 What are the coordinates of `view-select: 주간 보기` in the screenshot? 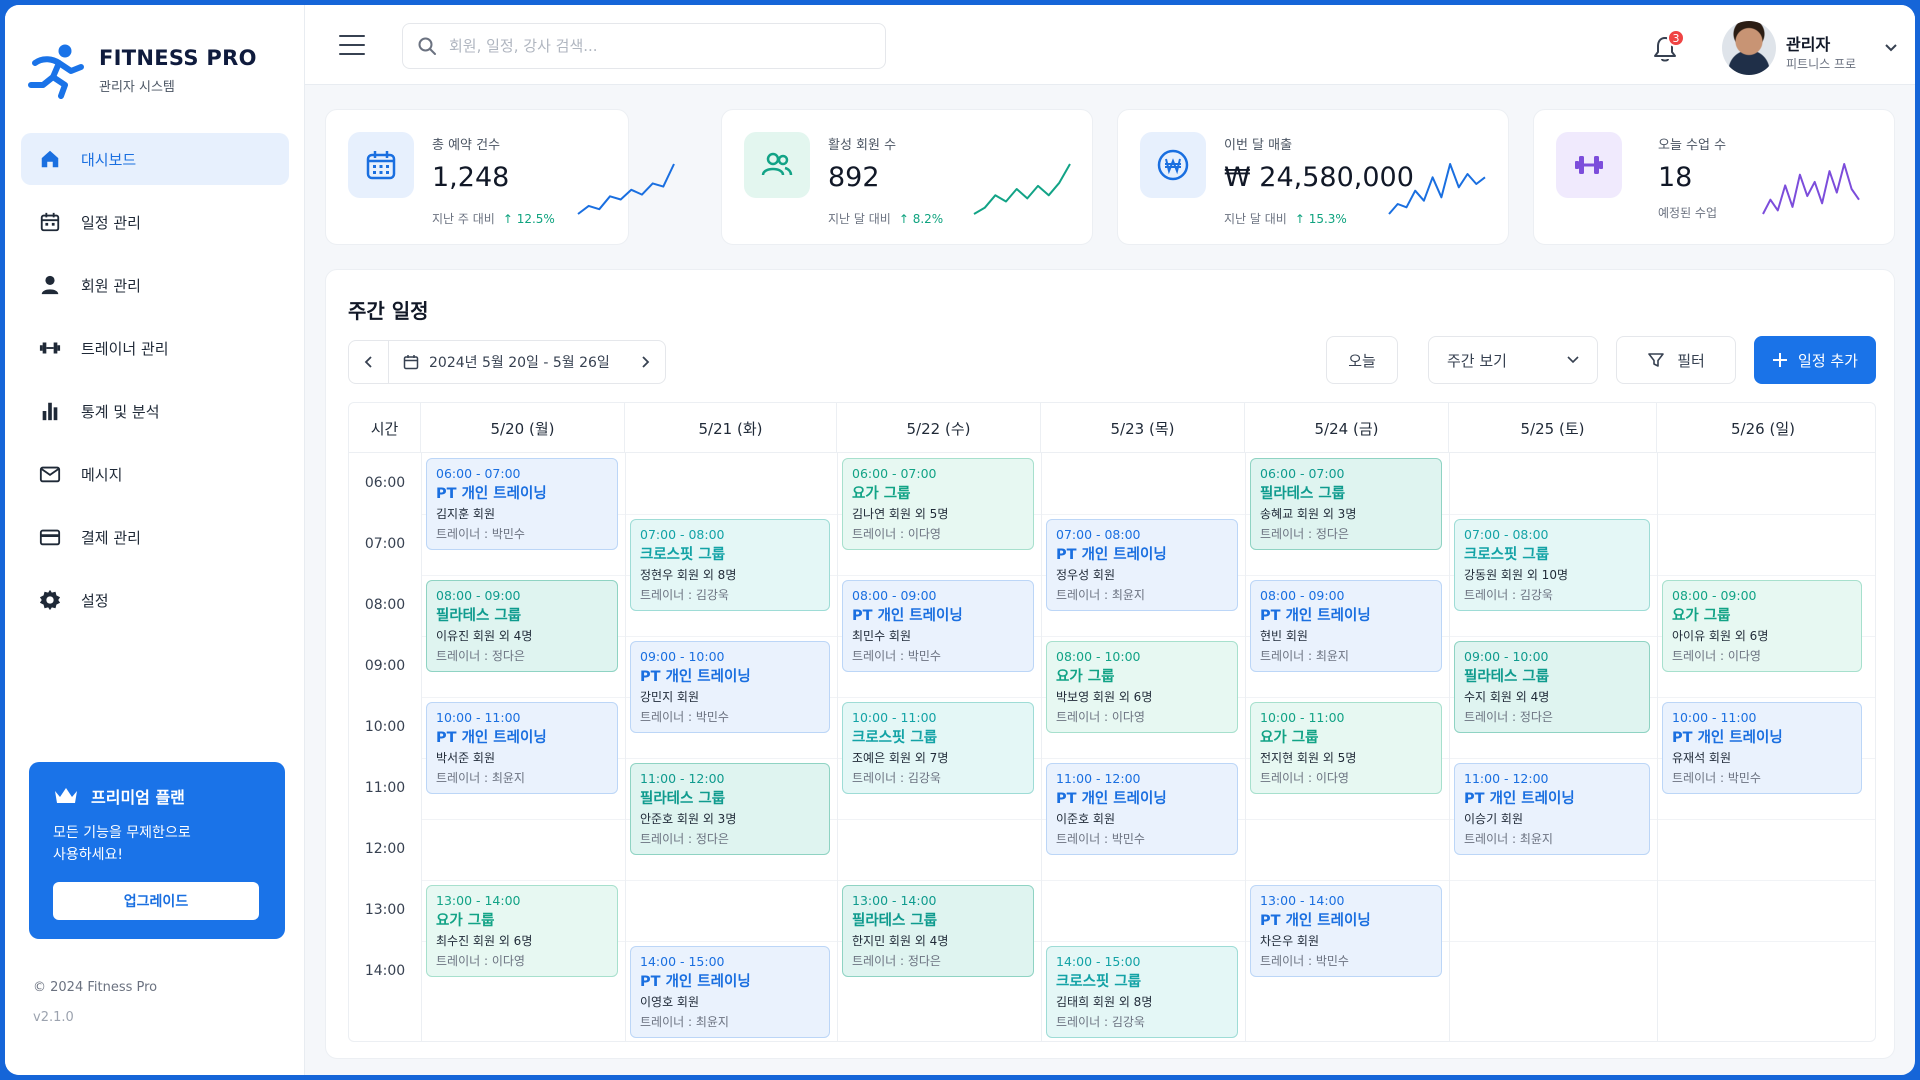 It's located at (1513, 360).